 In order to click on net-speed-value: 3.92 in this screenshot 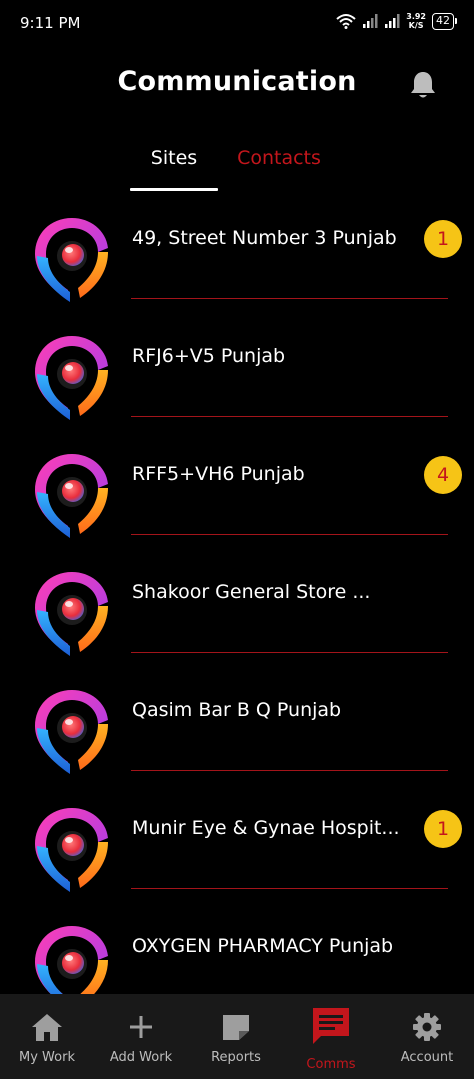, I will do `click(416, 16)`.